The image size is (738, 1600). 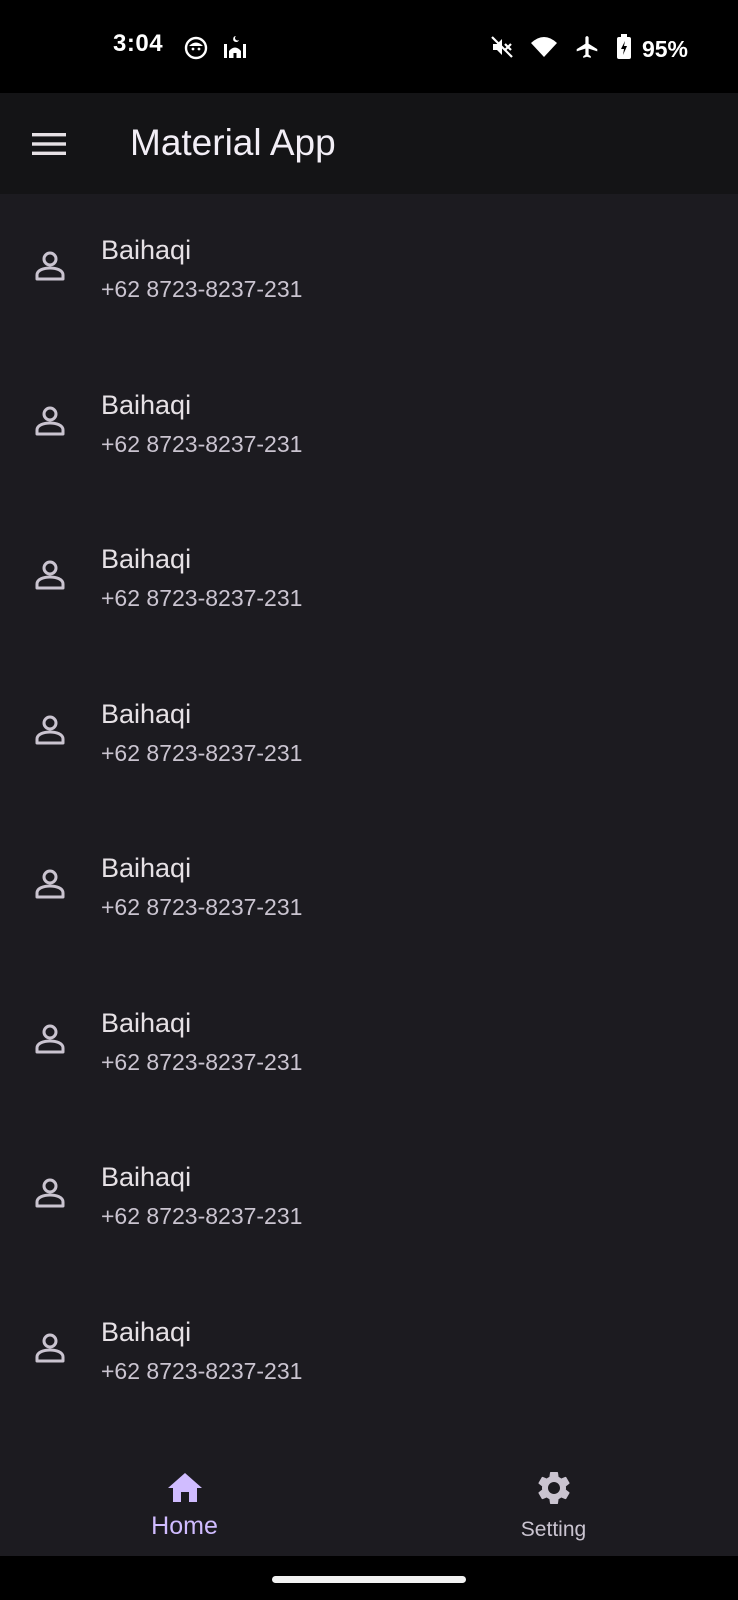 I want to click on gear-icon, so click(x=553, y=1488).